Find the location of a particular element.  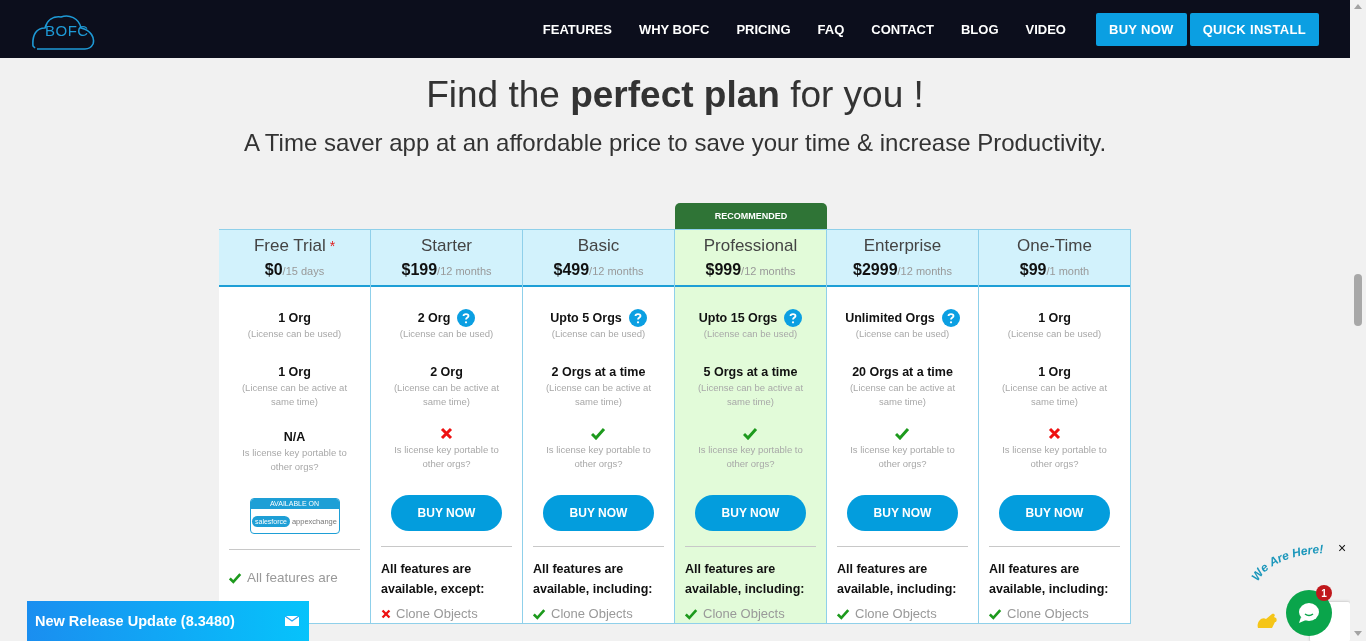

scrollbar-thumb is located at coordinates (1358, 300).